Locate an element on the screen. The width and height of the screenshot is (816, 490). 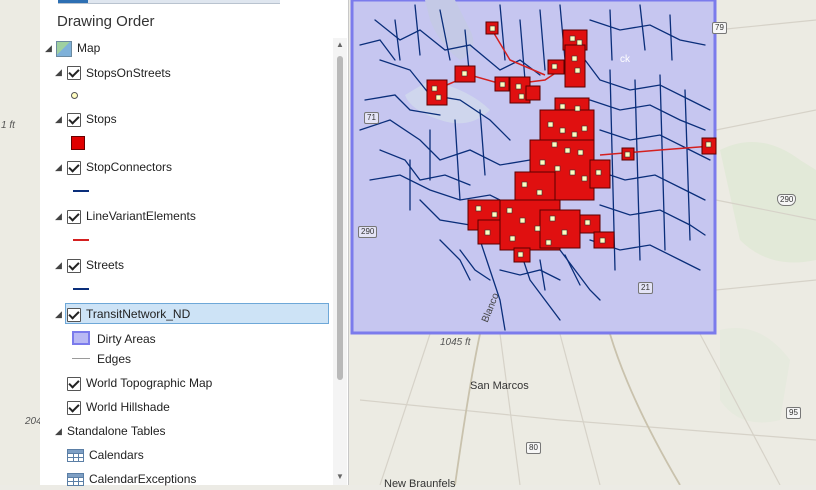
layer-stopconnectors-label: StopConnectors is located at coordinates (129, 167).